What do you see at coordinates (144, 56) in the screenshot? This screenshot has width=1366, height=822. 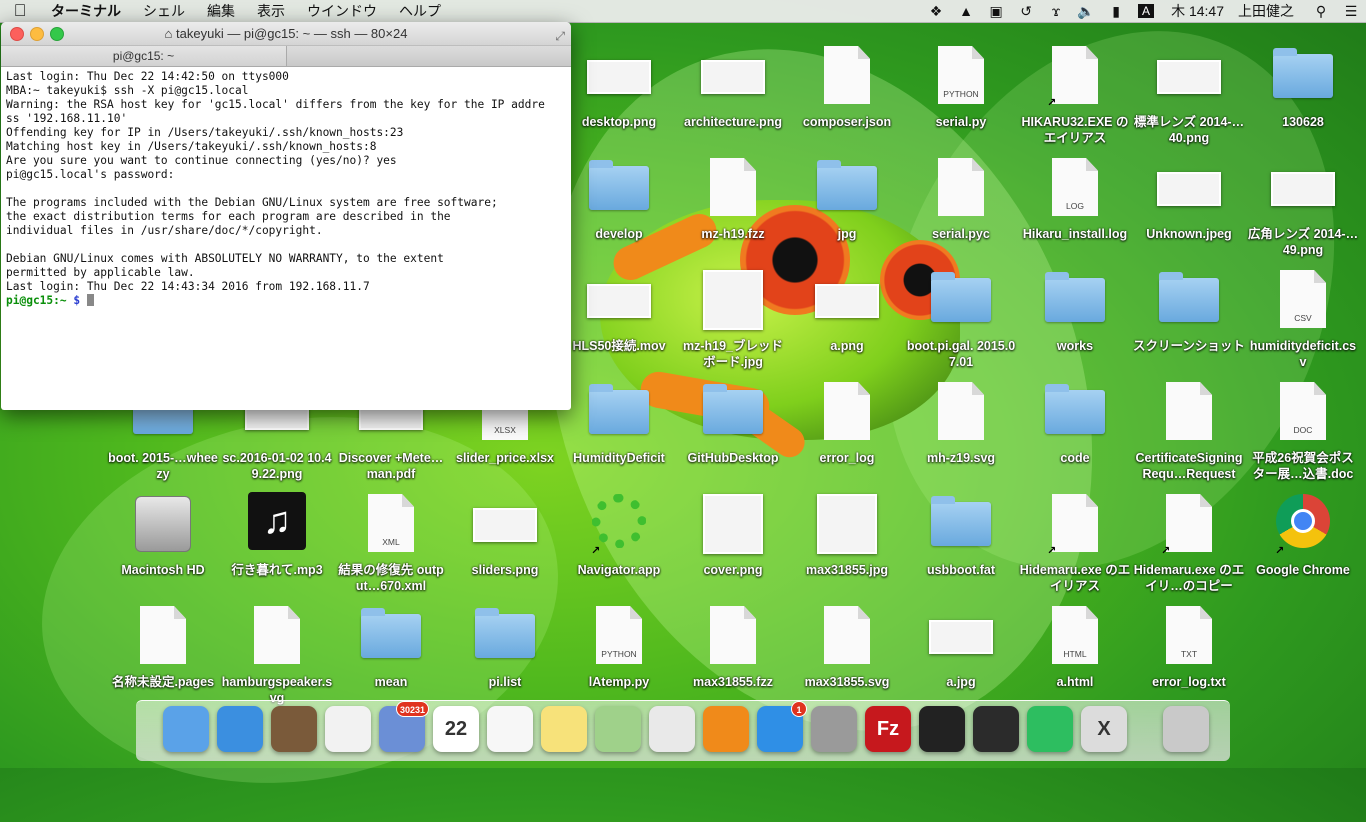 I see `terminal-tab: pi@gc15: ~` at bounding box center [144, 56].